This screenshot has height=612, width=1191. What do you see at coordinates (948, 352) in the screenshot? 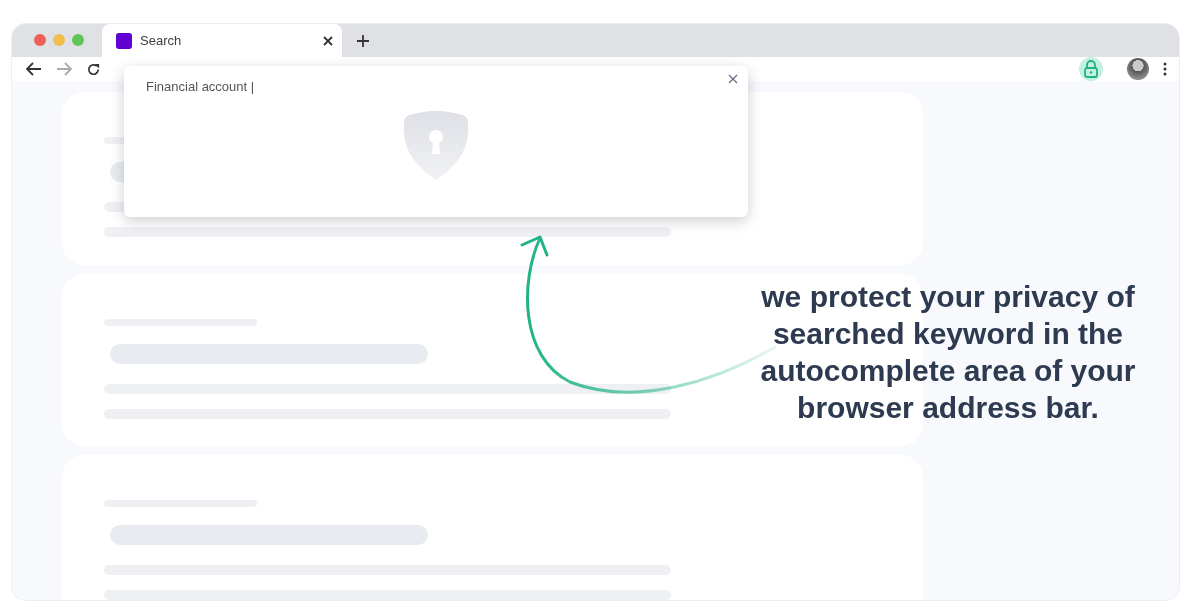
I see `privacy-message: we protect your privacy of searched keyword in the autocomplete area of your browser address bar.` at bounding box center [948, 352].